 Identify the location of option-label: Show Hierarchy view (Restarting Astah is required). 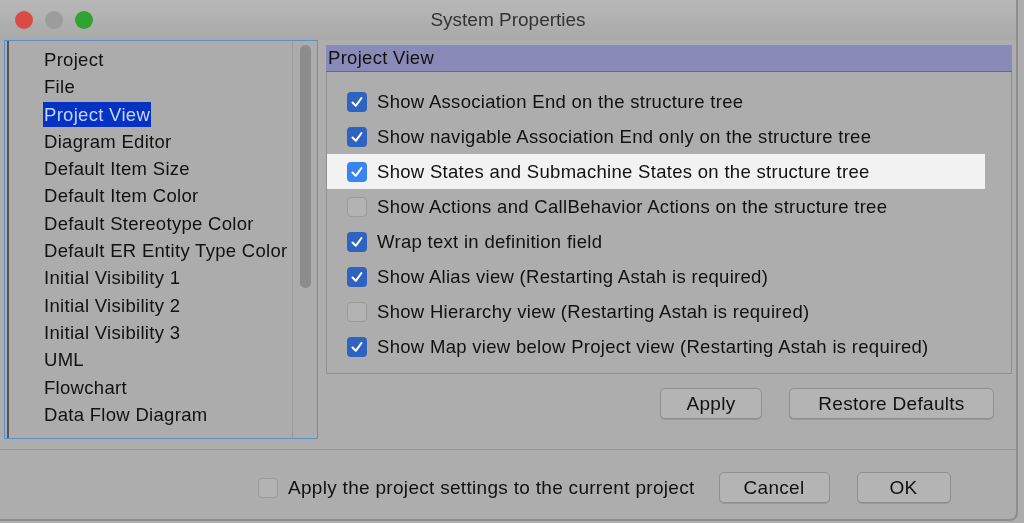
(593, 311).